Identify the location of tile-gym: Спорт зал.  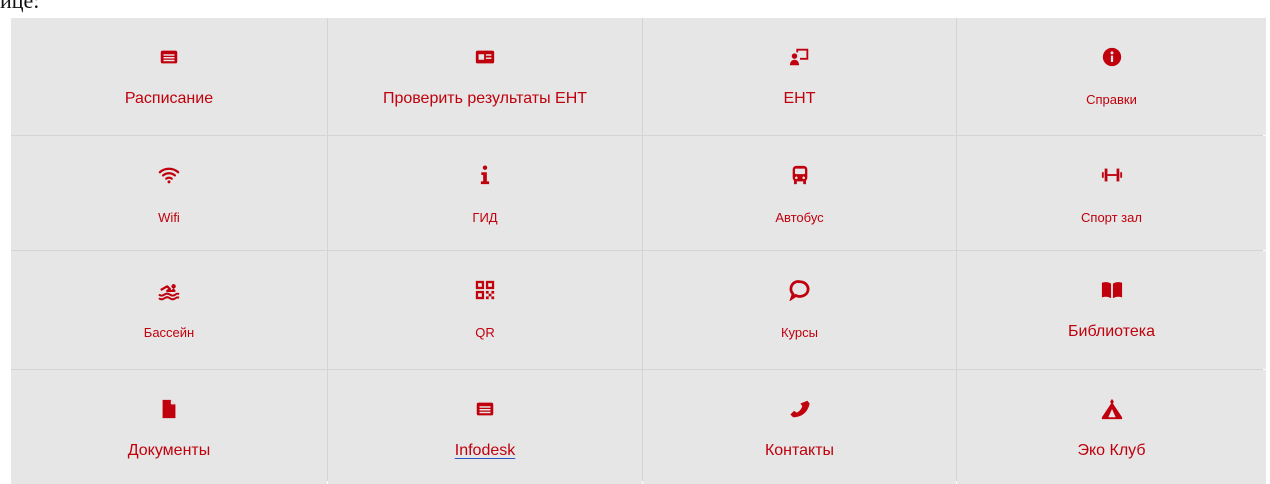
(1111, 193).